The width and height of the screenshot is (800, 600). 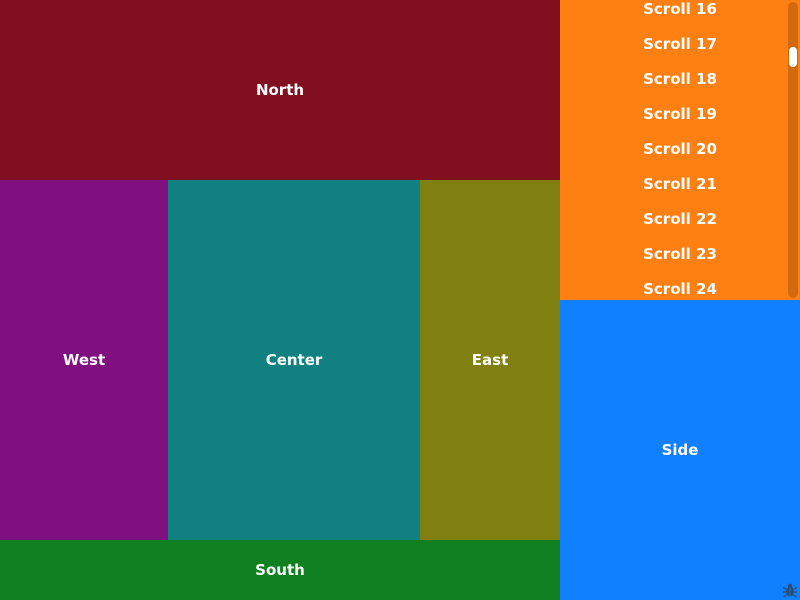 I want to click on center-label: Center, so click(x=294, y=360).